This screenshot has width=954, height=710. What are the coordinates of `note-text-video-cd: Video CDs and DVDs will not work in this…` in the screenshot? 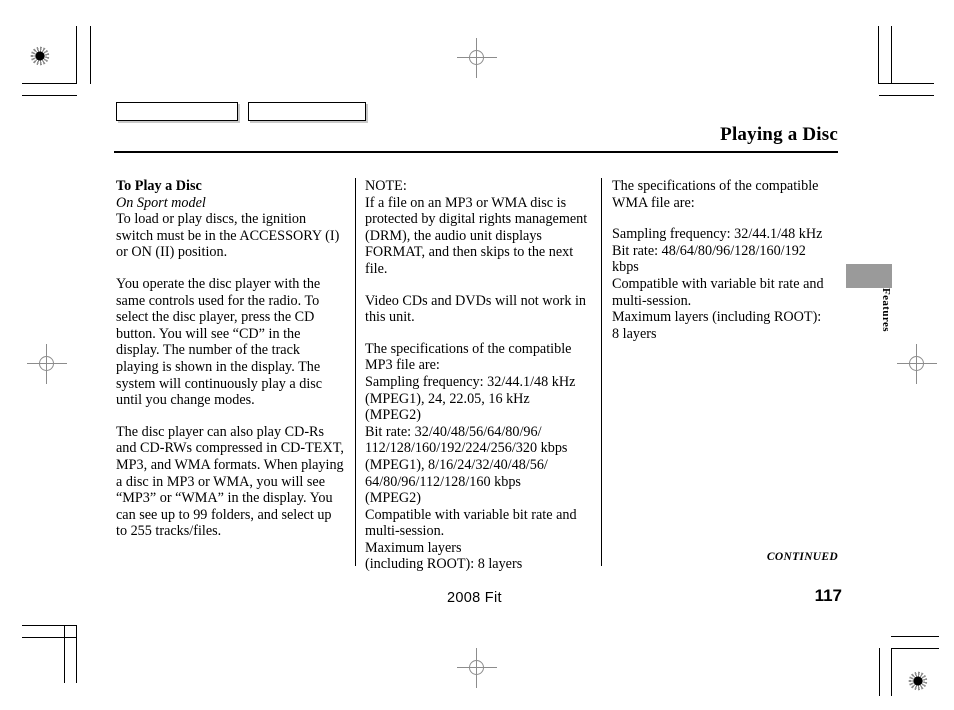 It's located at (476, 309).